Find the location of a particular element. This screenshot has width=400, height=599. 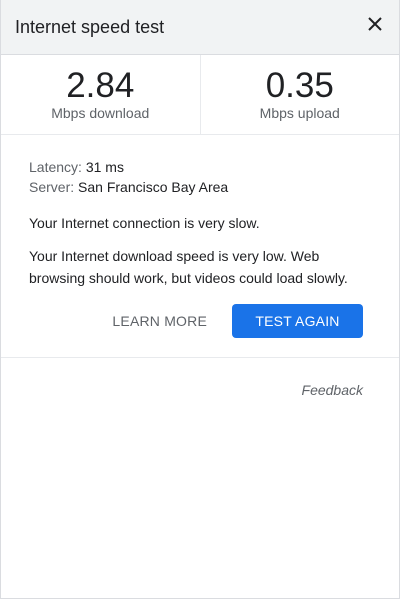

latency-value: 31 ms is located at coordinates (104, 167).